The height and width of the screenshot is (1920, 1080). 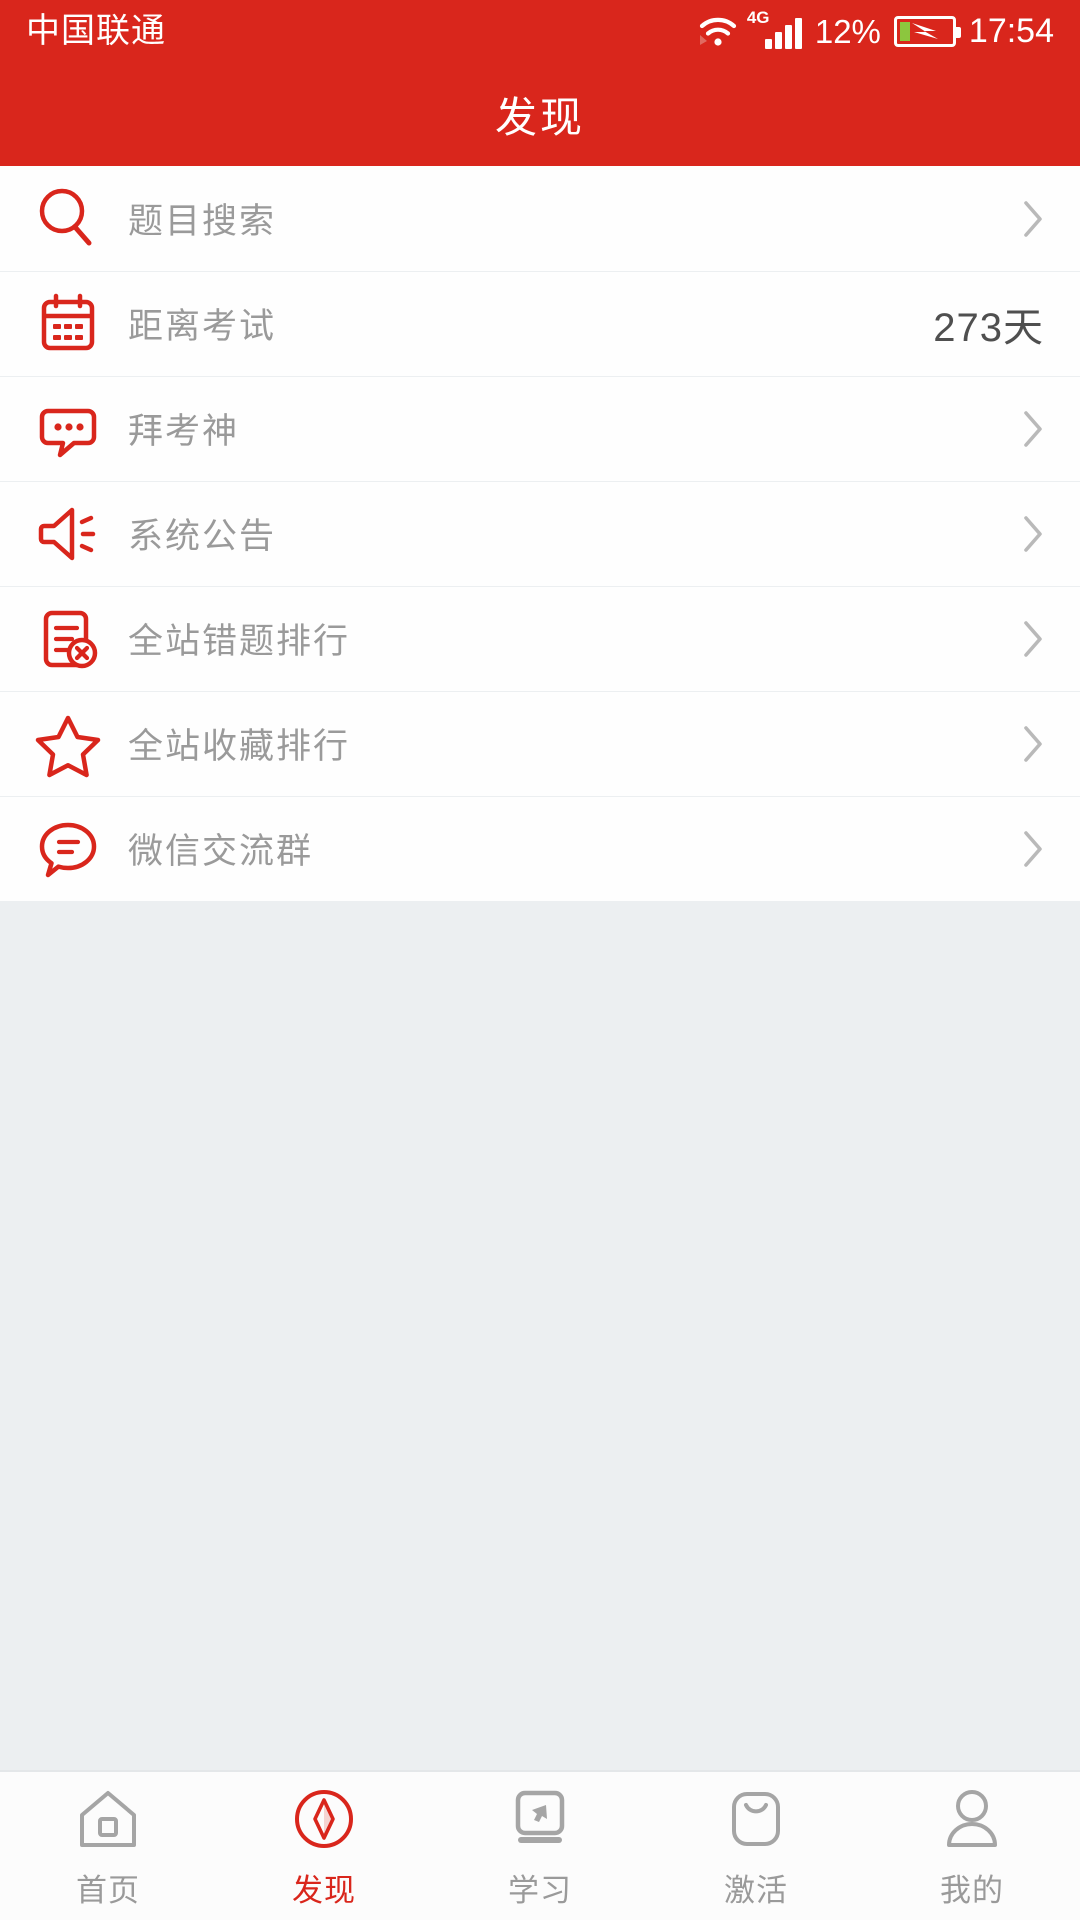 I want to click on list-item-label: 全站收藏排行, so click(x=239, y=746).